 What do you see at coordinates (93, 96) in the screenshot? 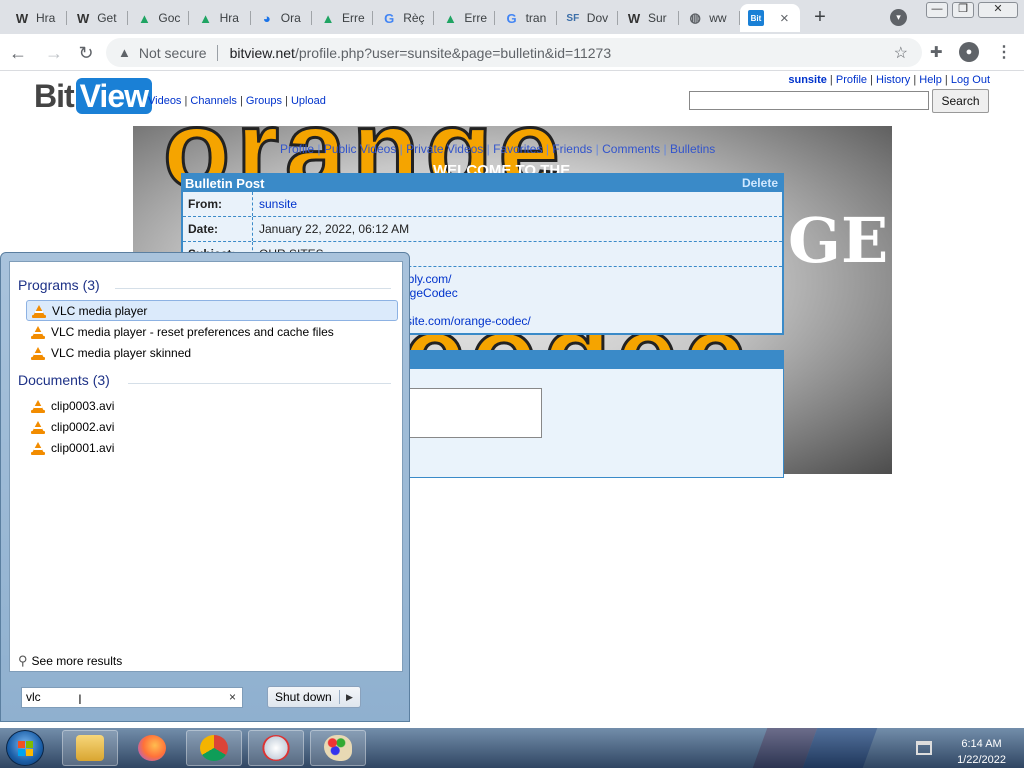
I see `bitview-logo: Bit View` at bounding box center [93, 96].